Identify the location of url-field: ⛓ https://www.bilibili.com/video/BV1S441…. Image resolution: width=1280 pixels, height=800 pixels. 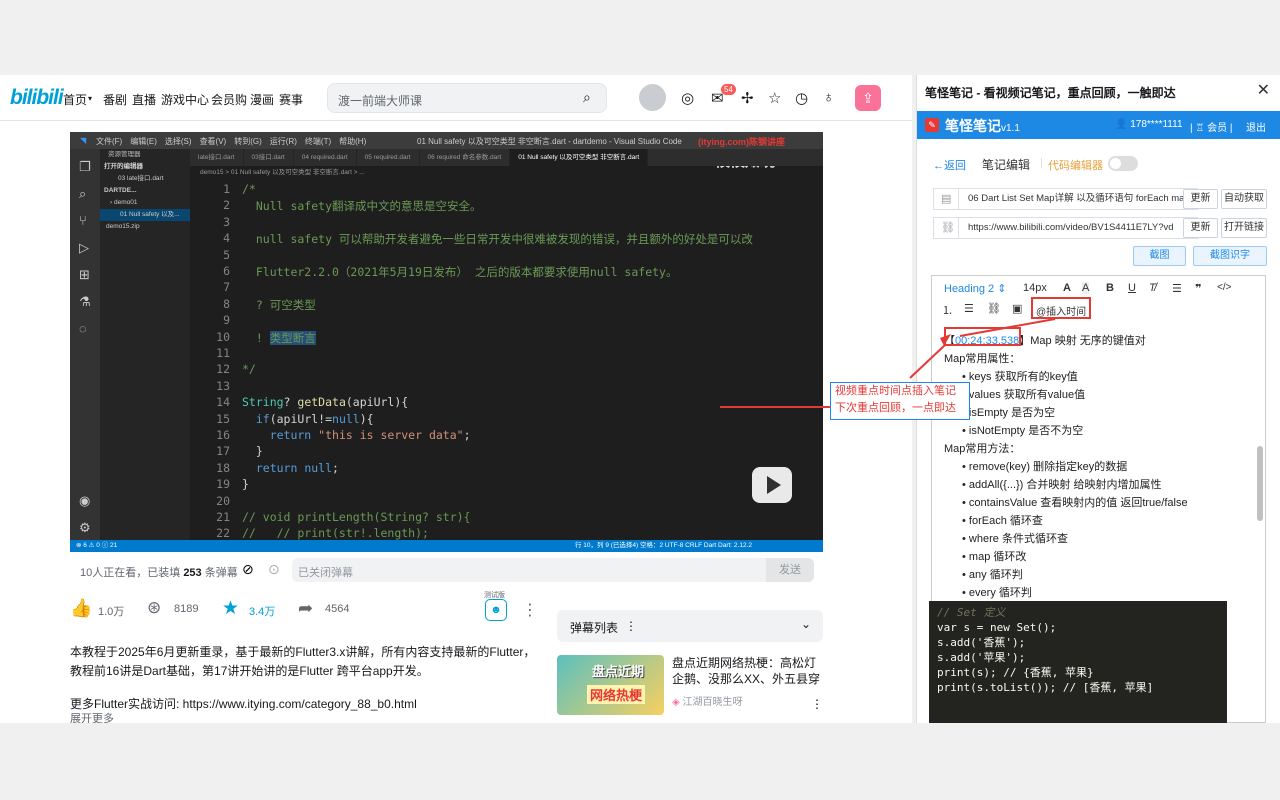
(1065, 228).